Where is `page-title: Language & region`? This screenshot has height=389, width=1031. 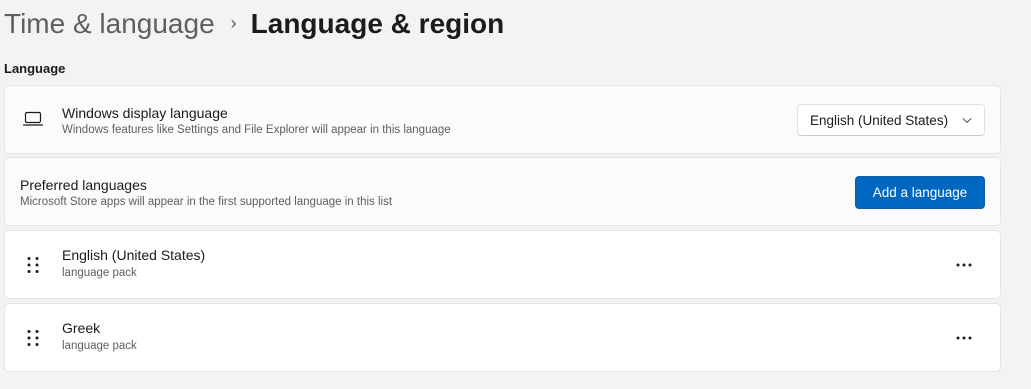
page-title: Language & region is located at coordinates (377, 23).